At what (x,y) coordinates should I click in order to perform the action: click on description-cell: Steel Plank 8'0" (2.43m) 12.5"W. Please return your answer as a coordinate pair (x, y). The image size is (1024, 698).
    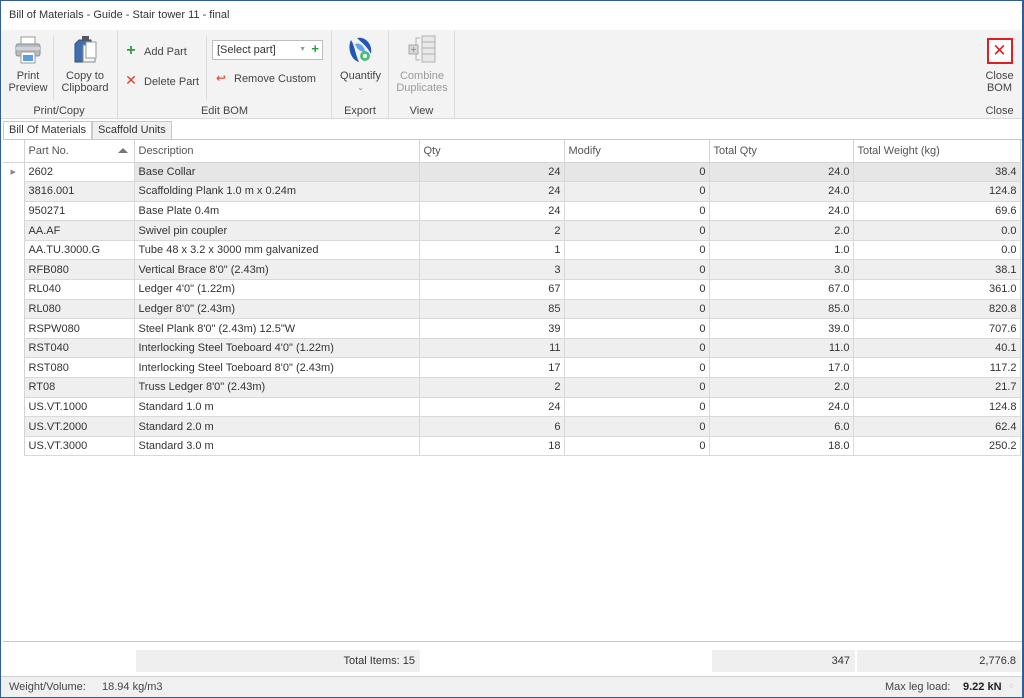
    Looking at the image, I should click on (277, 328).